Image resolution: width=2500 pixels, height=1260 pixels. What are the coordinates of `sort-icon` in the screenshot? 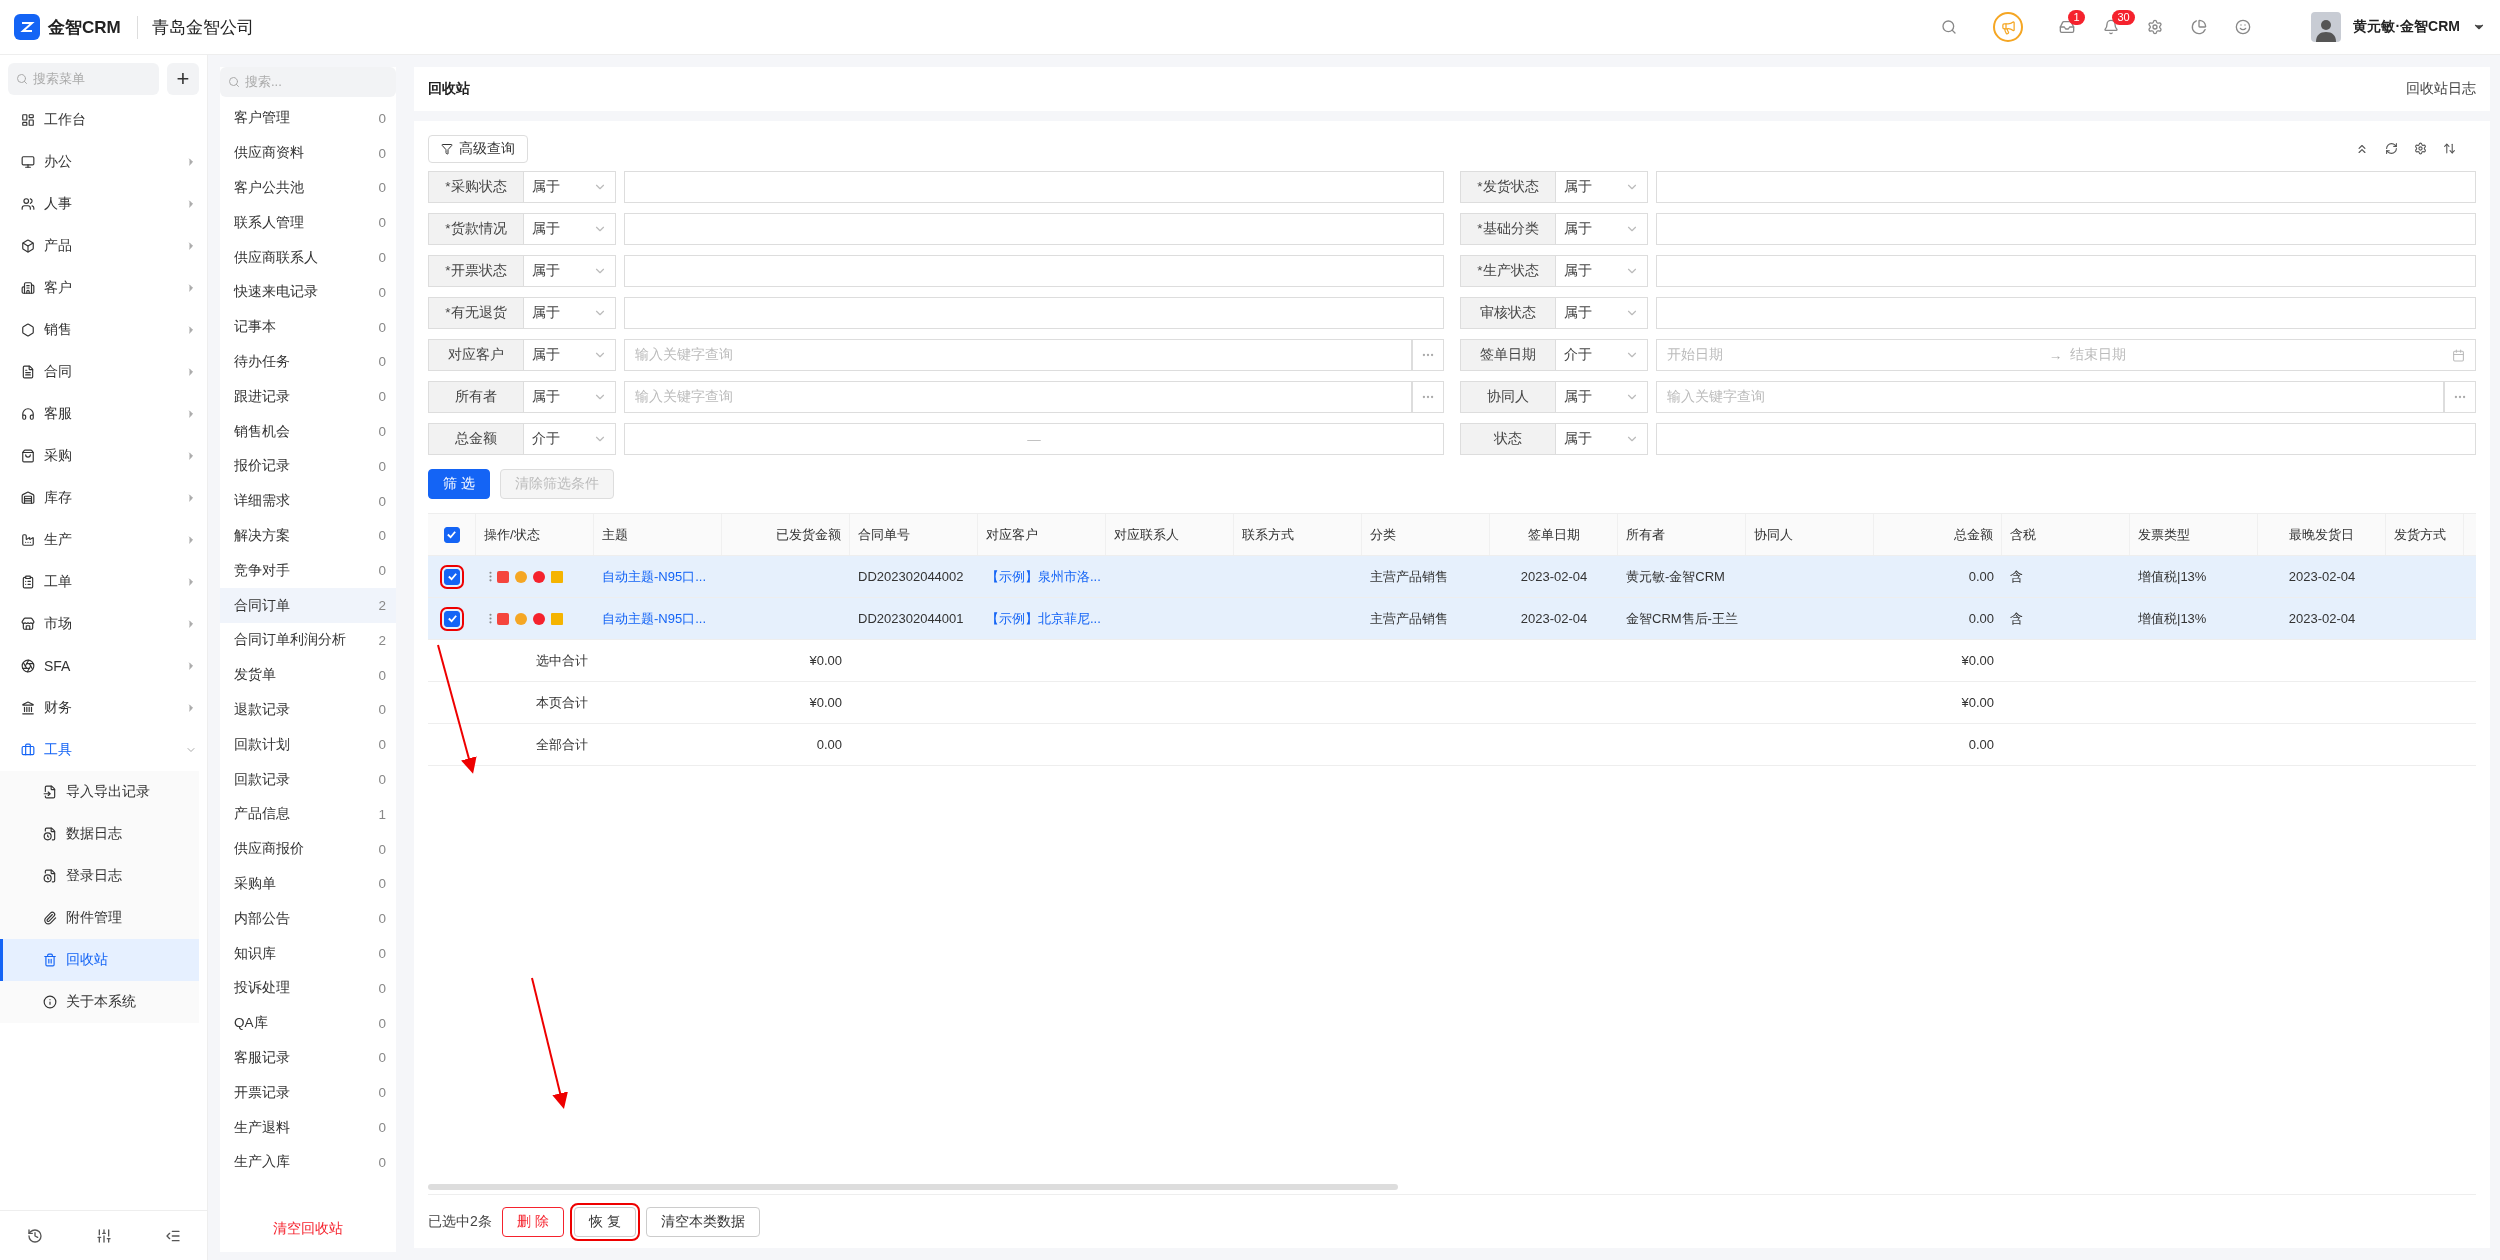 It's located at (2449, 148).